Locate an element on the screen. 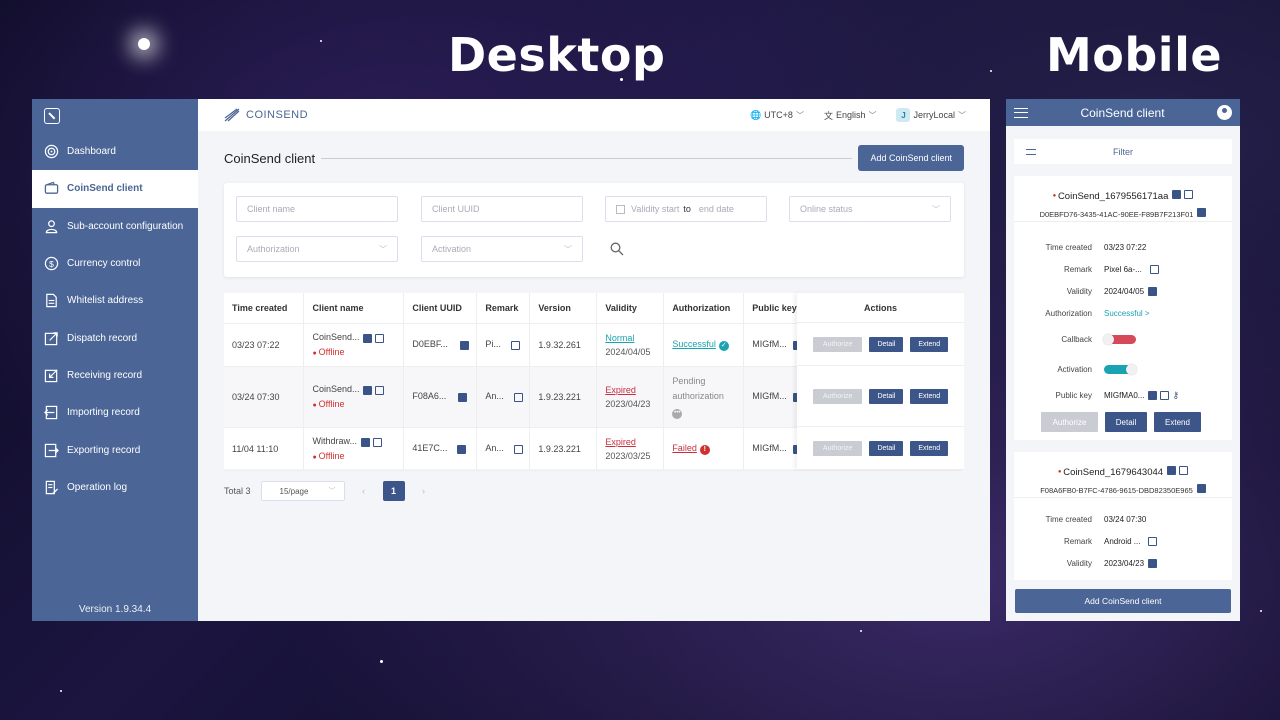 The width and height of the screenshot is (1280, 720). more-icon: ••• is located at coordinates (677, 414).